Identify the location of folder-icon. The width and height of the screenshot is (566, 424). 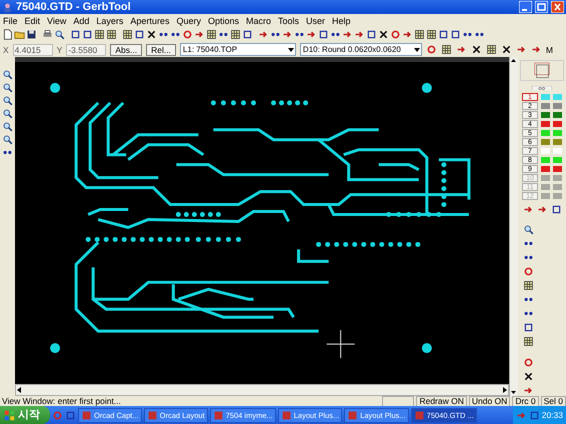
(19, 34).